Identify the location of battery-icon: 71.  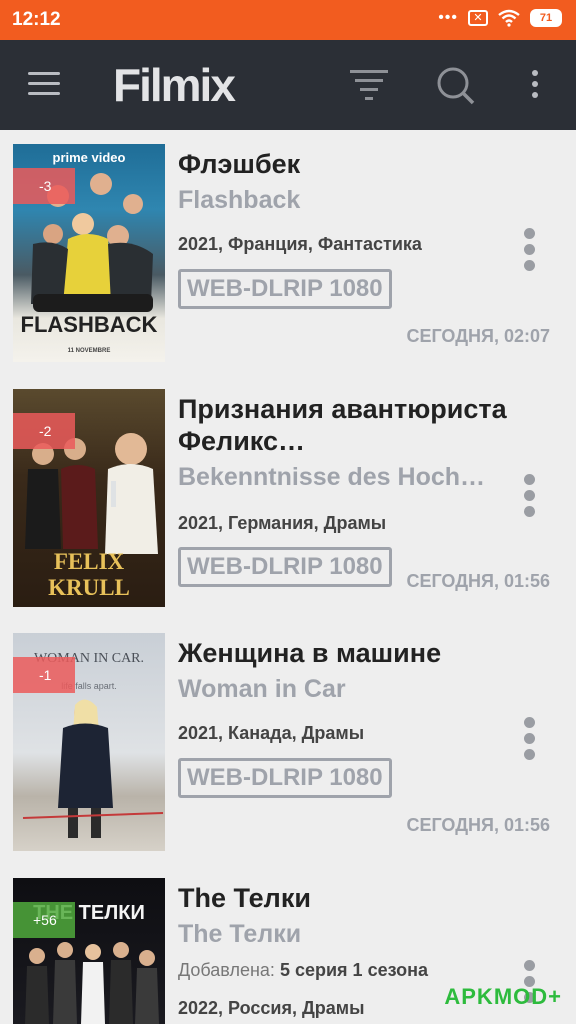
(546, 18).